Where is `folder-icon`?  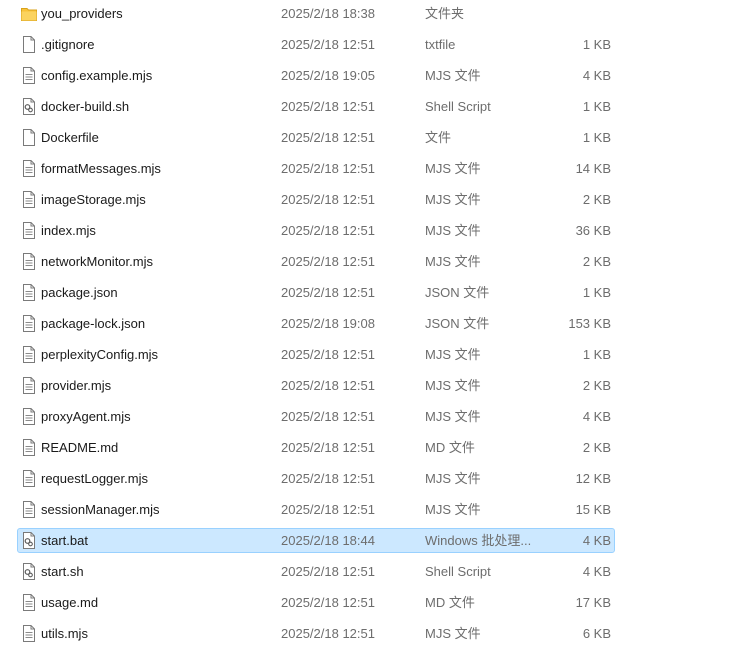
folder-icon is located at coordinates (29, 13).